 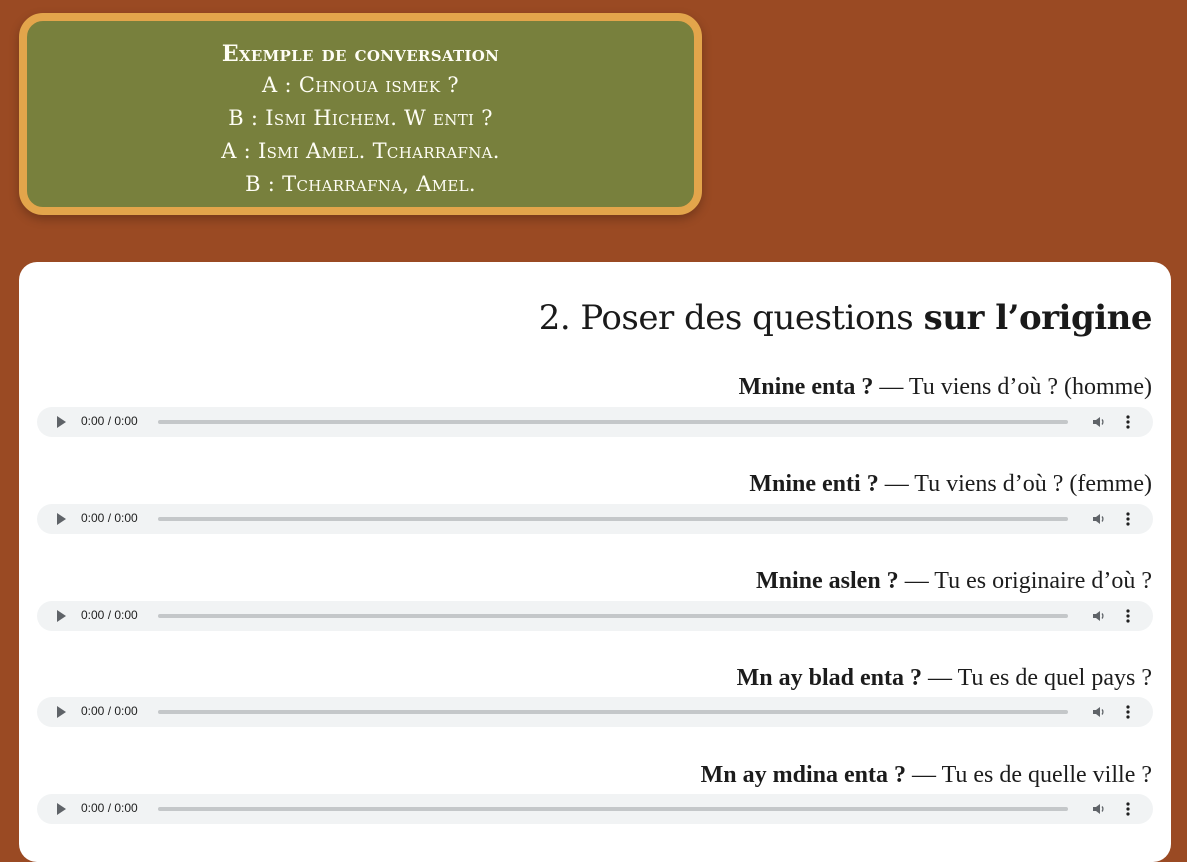 I want to click on phrase-arabic: Mn ay blad enta ?, so click(x=829, y=678).